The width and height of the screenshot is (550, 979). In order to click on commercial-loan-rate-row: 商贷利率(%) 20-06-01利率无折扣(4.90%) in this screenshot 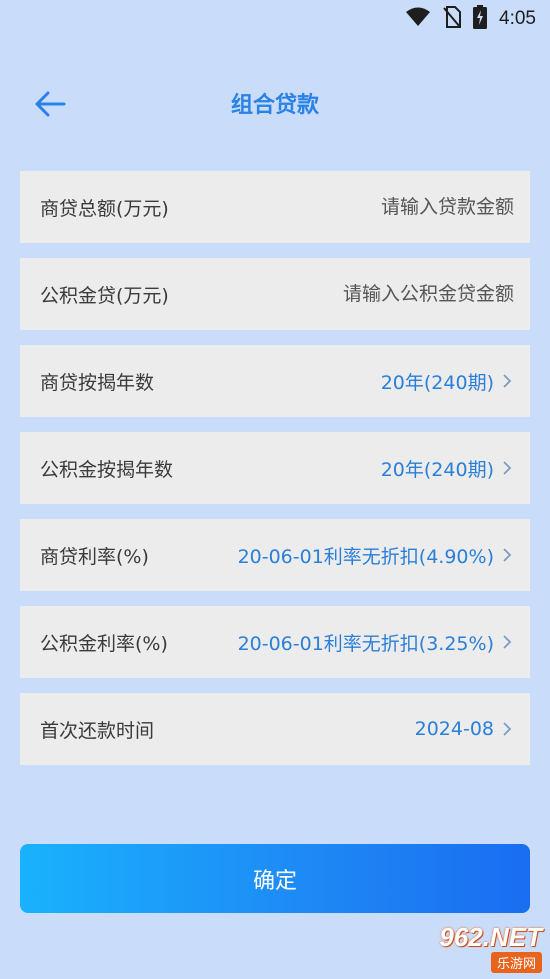, I will do `click(275, 555)`.